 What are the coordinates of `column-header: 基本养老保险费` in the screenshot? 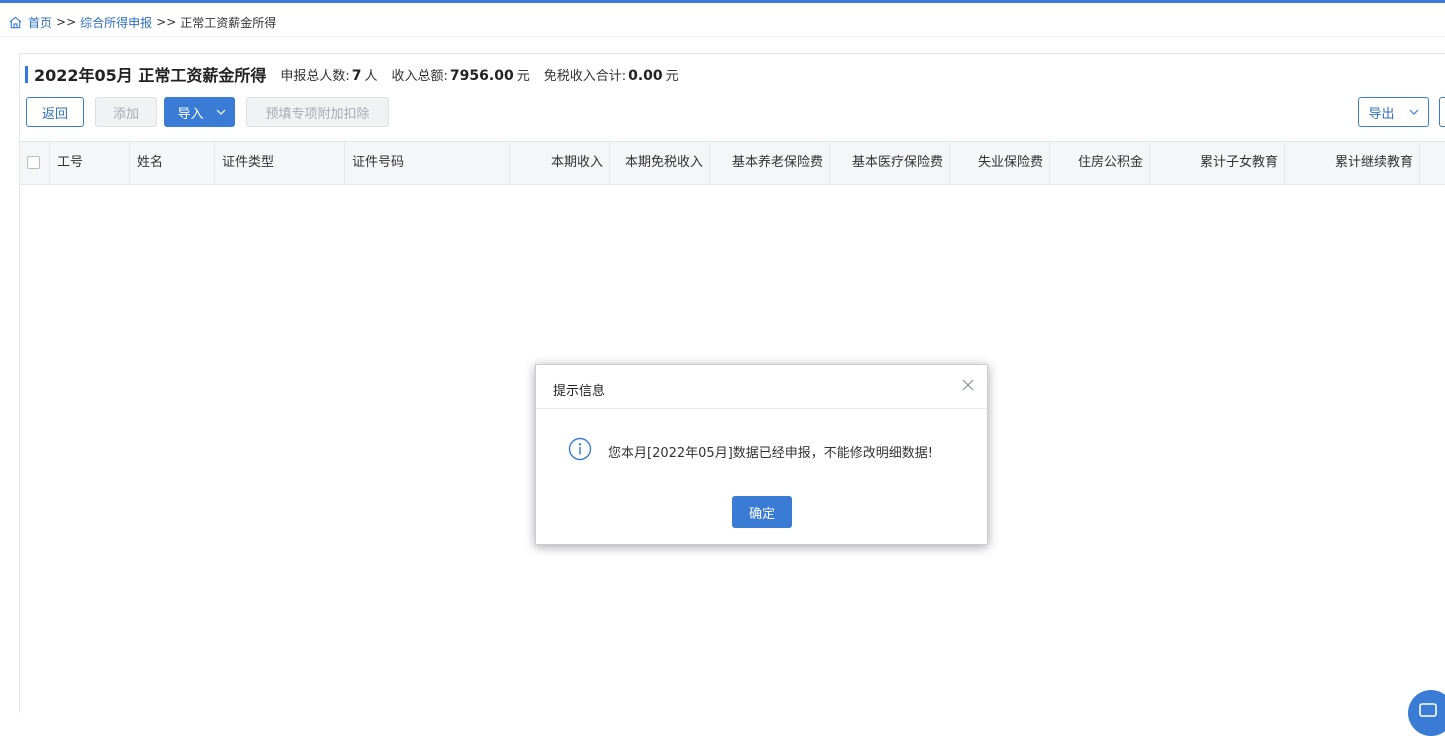 It's located at (770, 163).